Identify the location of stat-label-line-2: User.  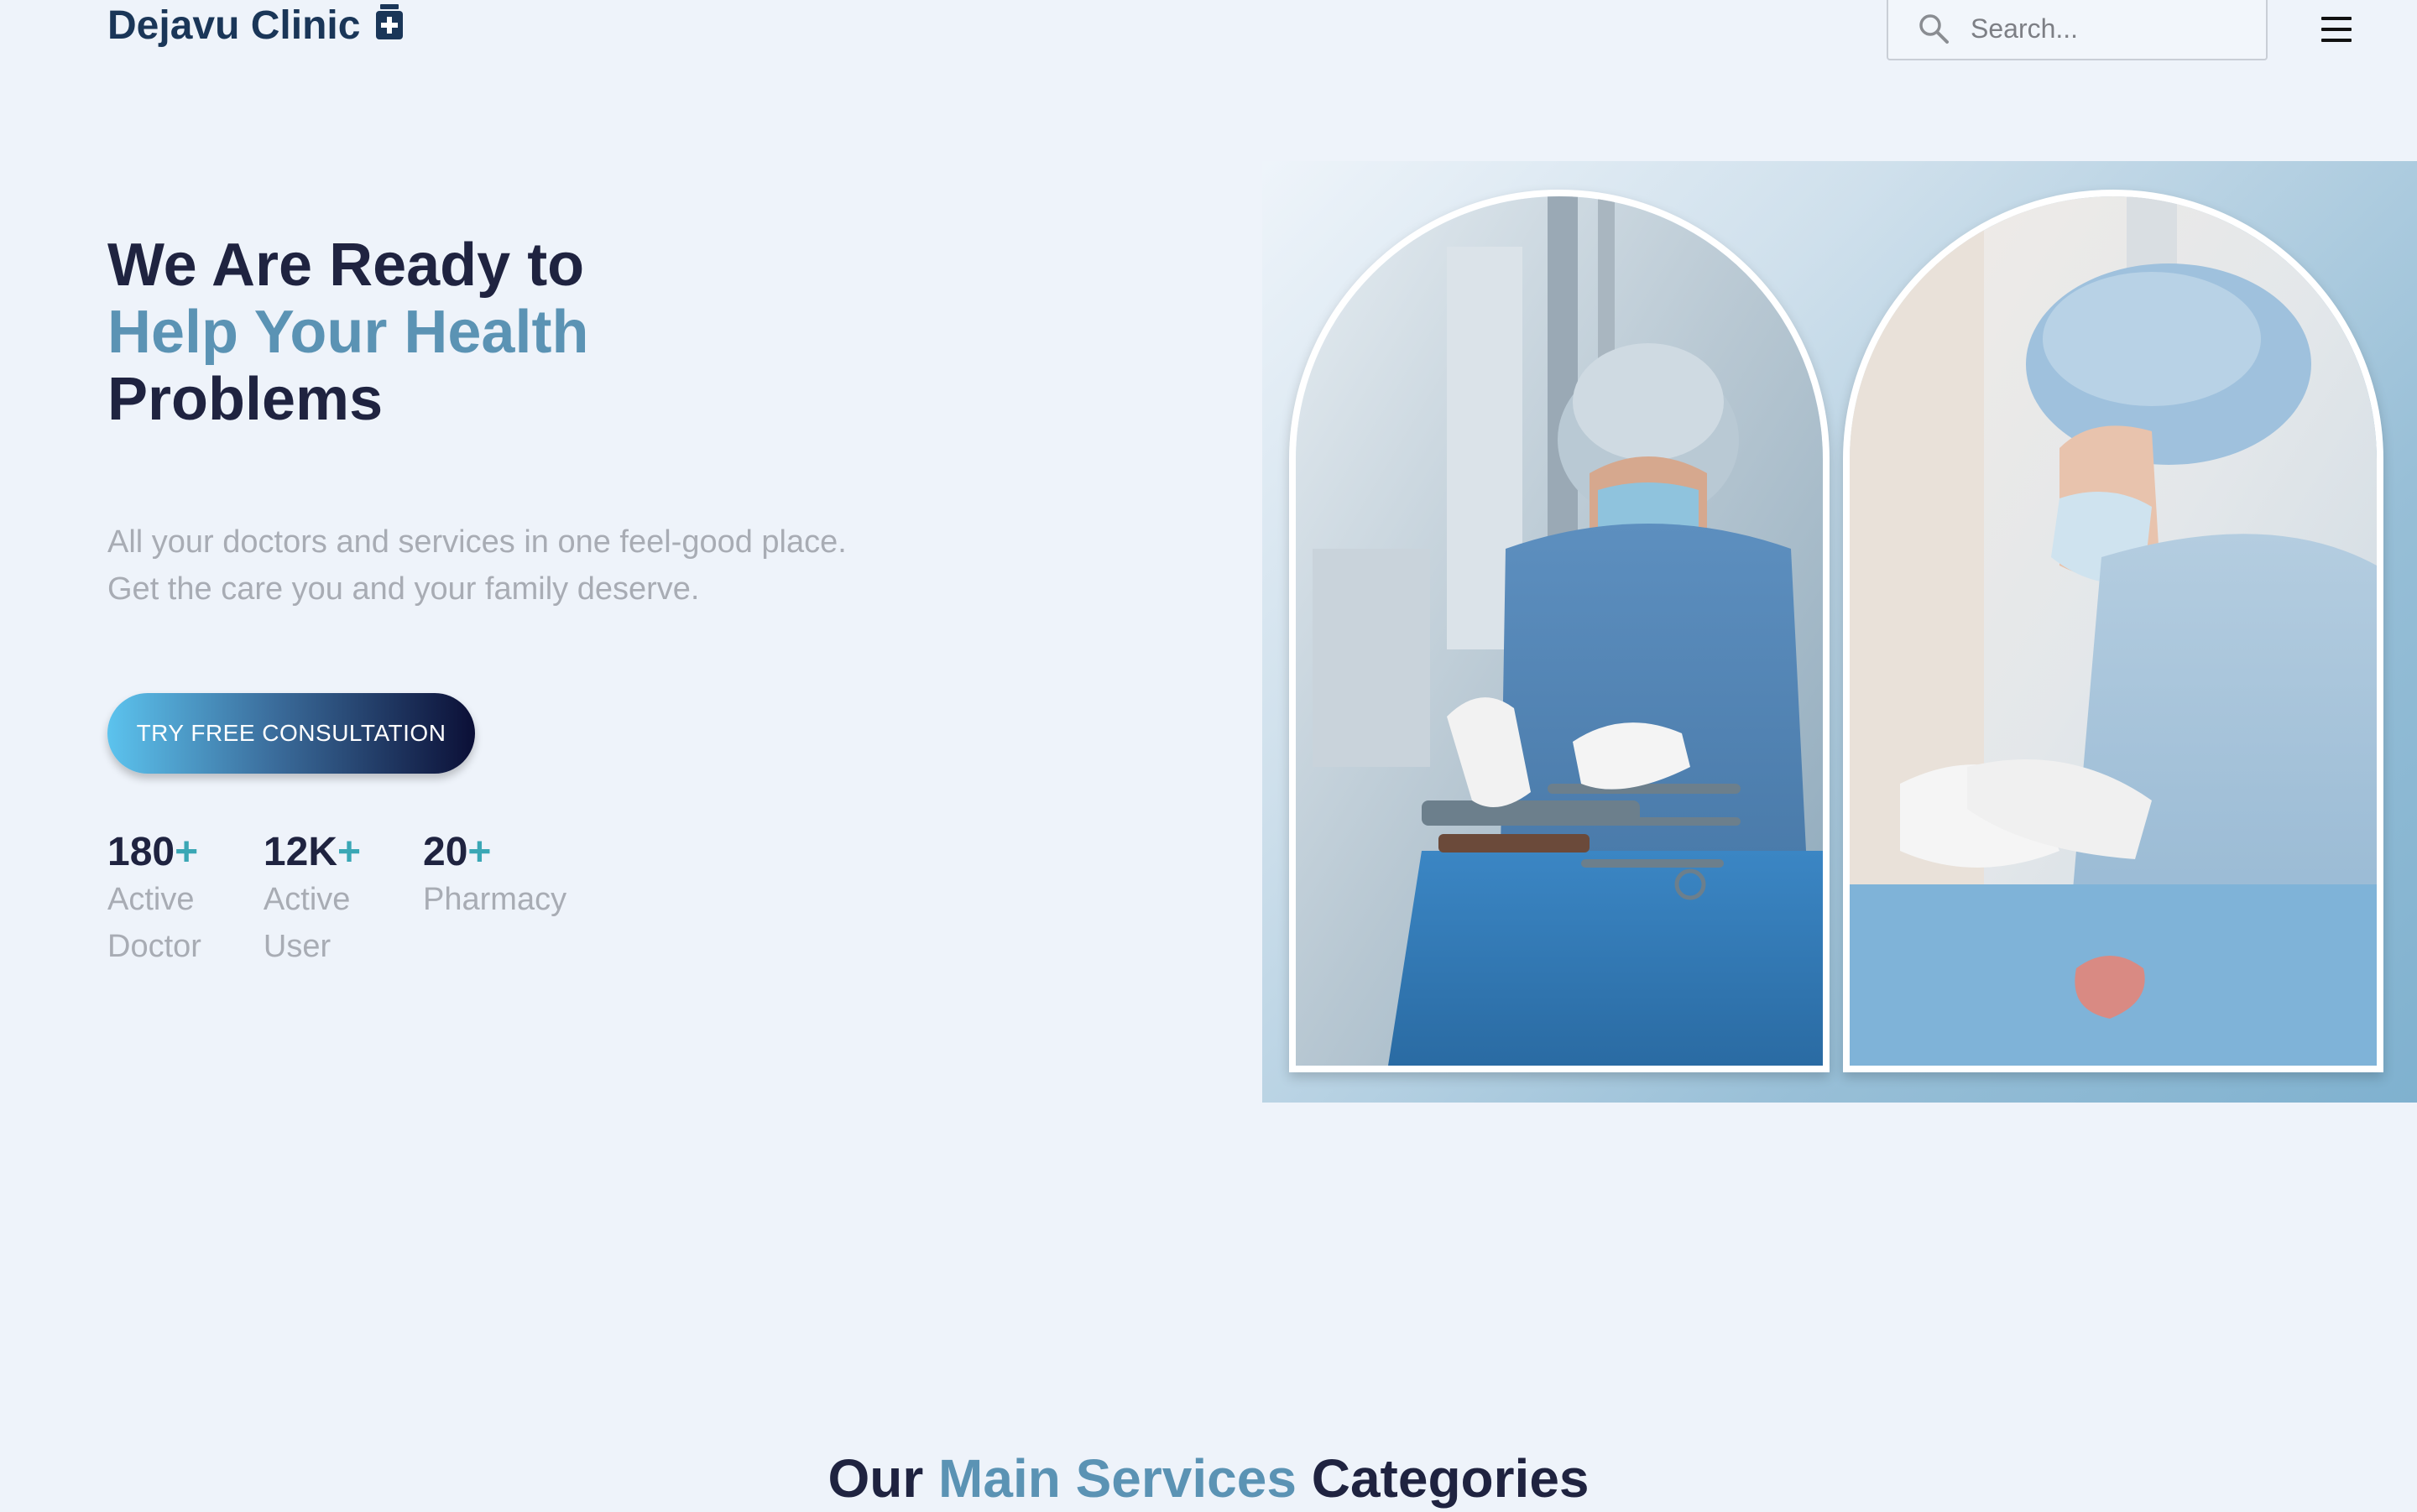
(297, 947).